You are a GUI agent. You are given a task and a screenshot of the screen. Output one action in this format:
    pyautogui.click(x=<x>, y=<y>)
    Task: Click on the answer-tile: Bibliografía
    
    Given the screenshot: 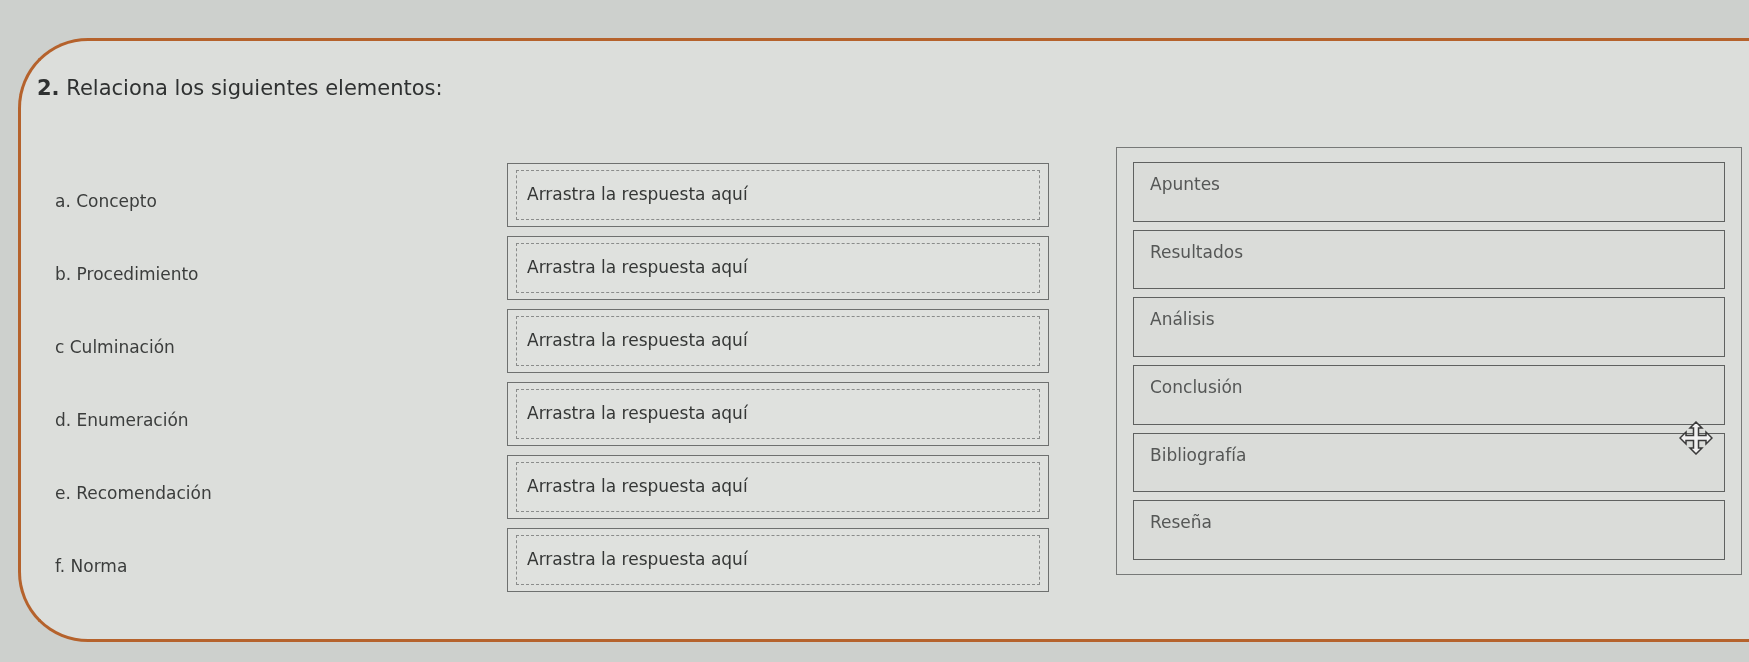 What is the action you would take?
    pyautogui.click(x=1429, y=462)
    